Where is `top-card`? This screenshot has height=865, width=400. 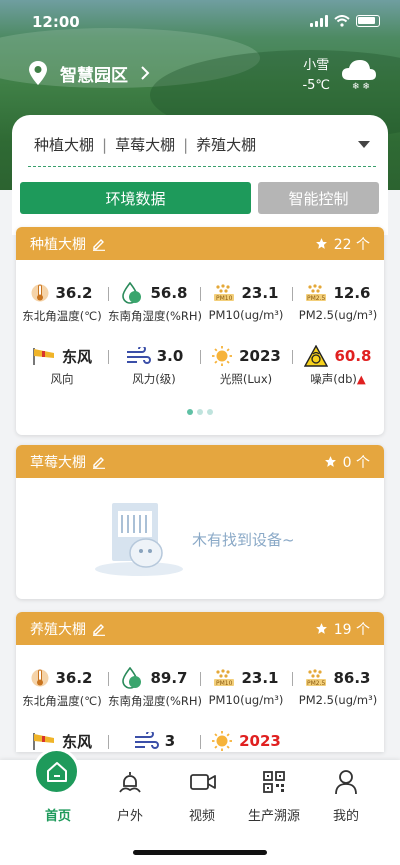
top-card is located at coordinates (200, 175).